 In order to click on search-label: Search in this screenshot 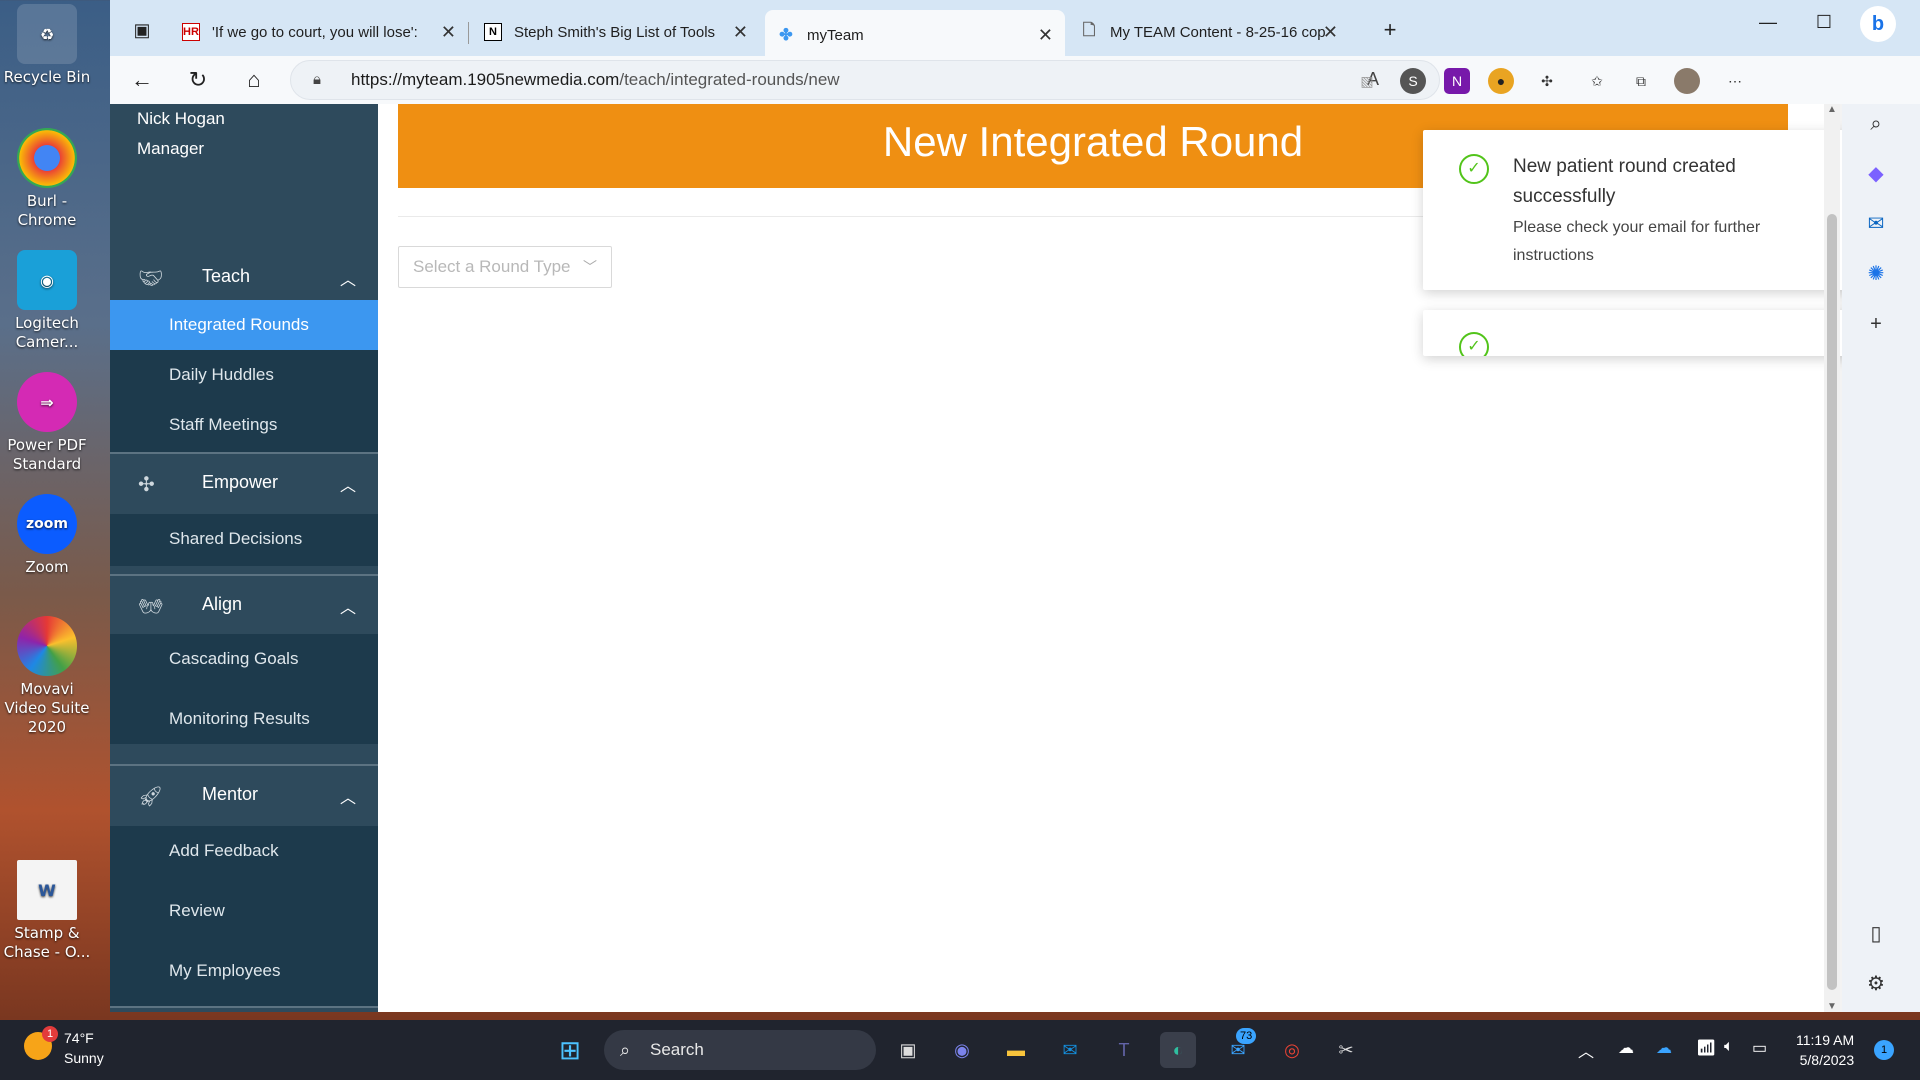, I will do `click(677, 1049)`.